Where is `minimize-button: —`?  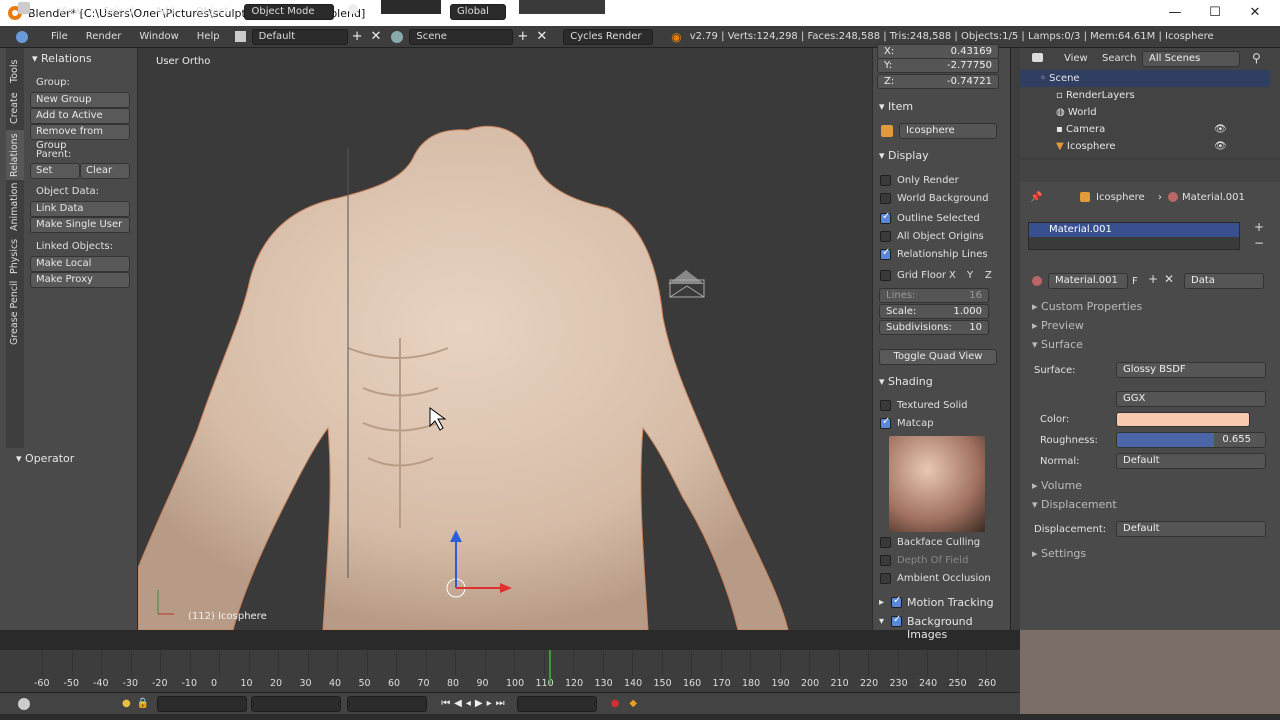 minimize-button: — is located at coordinates (1175, 13).